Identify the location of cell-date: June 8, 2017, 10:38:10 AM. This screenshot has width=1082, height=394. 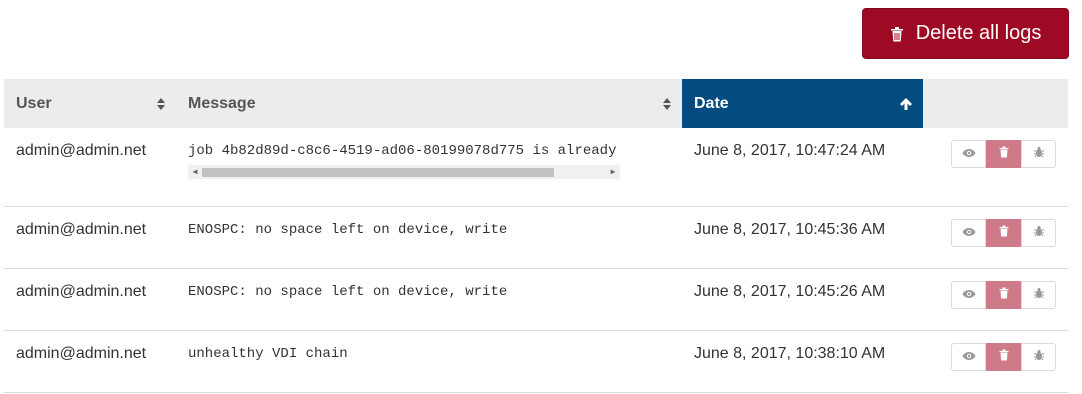
(790, 353).